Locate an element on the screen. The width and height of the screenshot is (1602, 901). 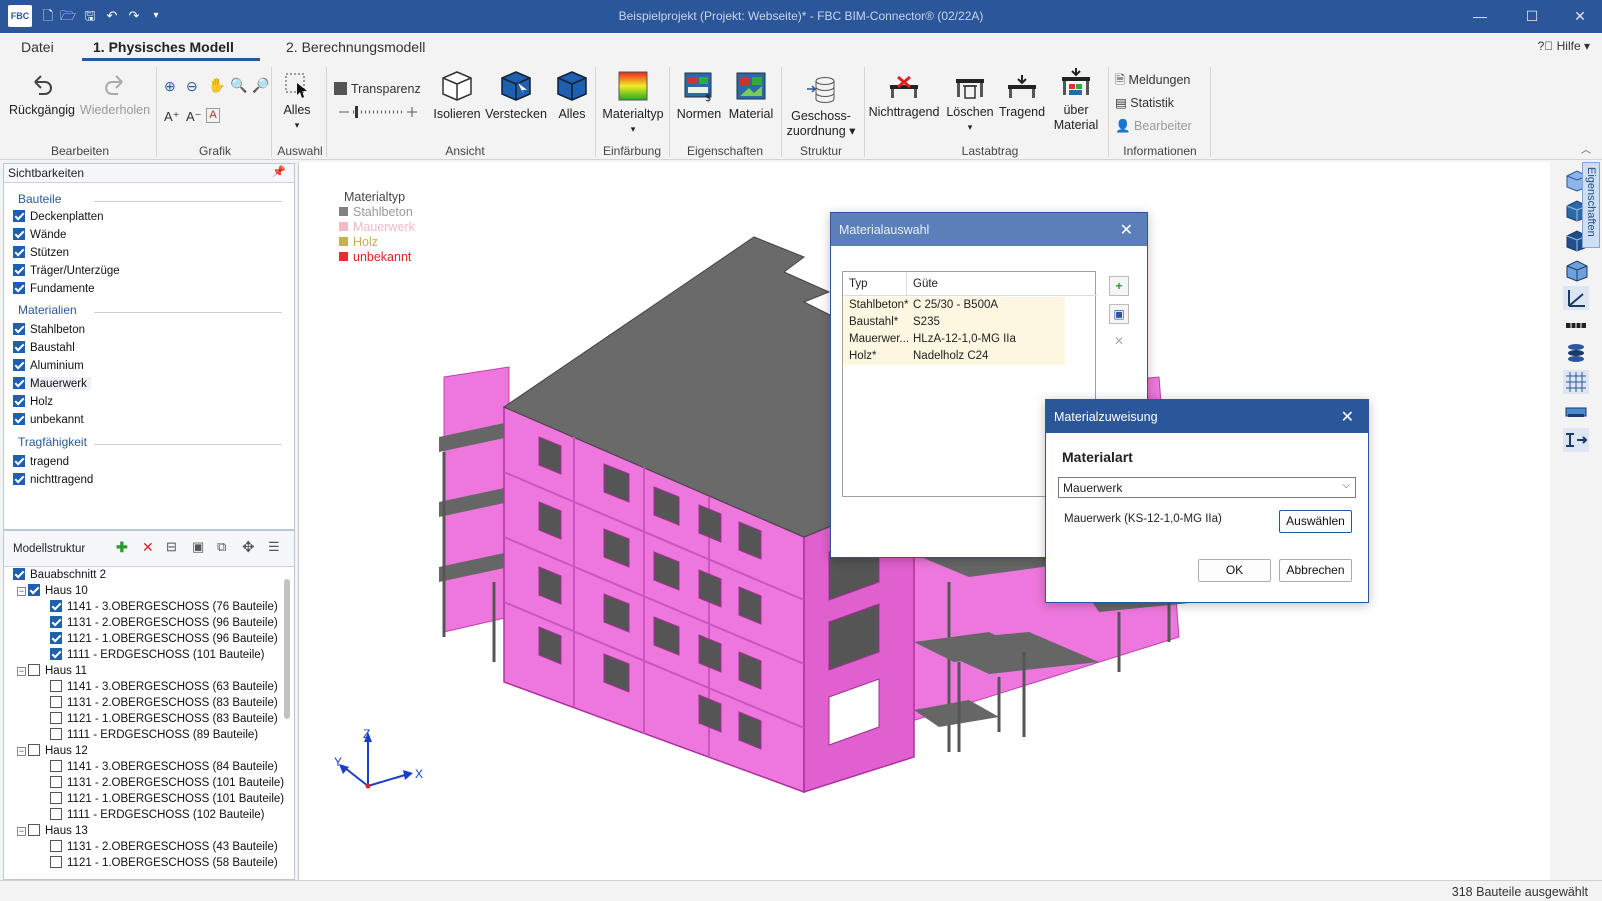
checkbox-deckenplatten: Deckenplatten is located at coordinates (58, 216).